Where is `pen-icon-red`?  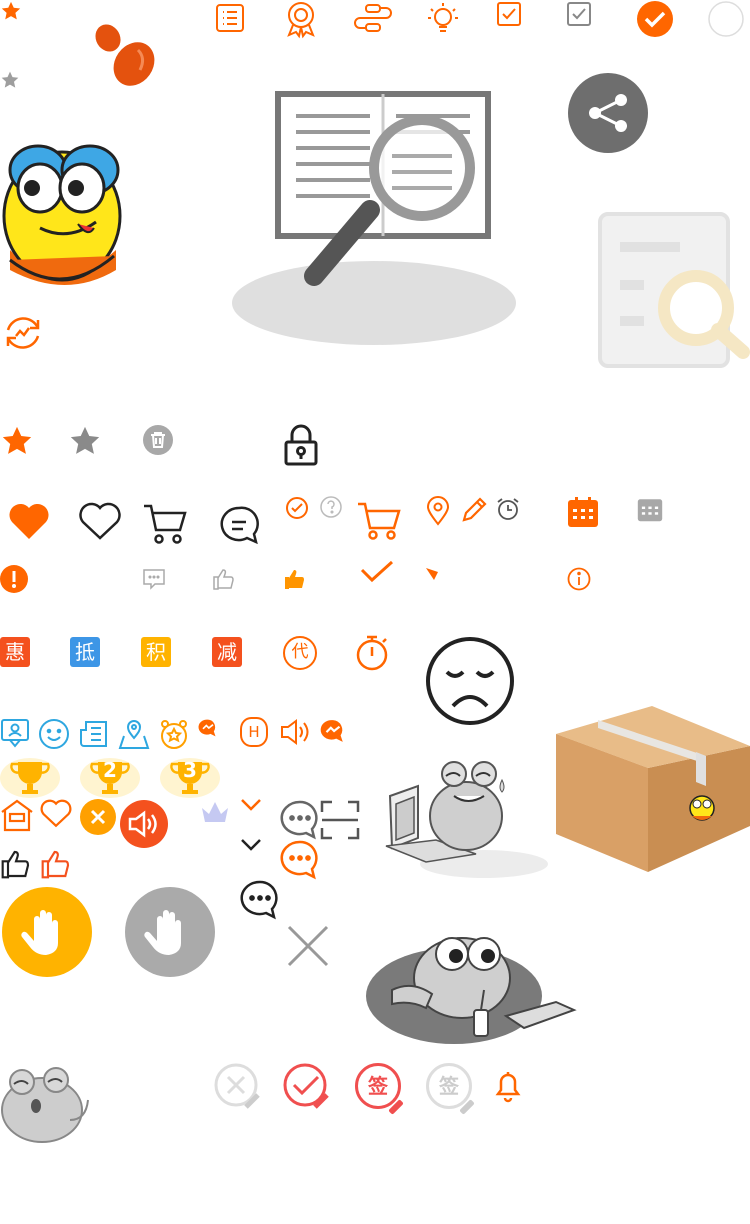 pen-icon-red is located at coordinates (396, 1107).